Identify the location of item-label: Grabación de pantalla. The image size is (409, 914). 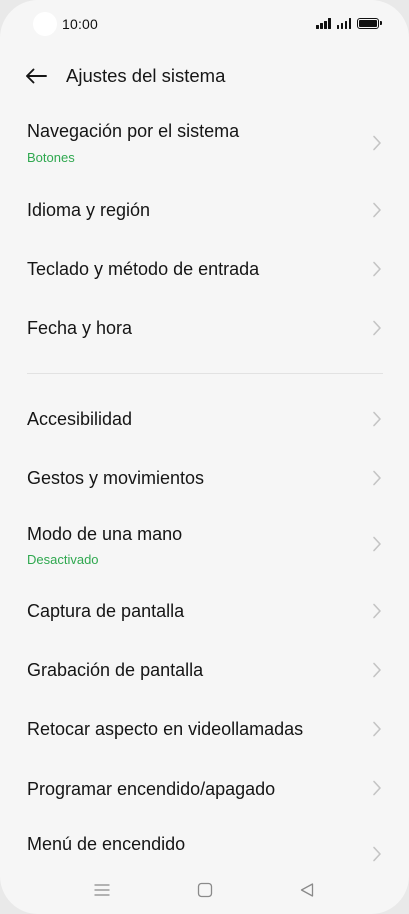
(115, 670).